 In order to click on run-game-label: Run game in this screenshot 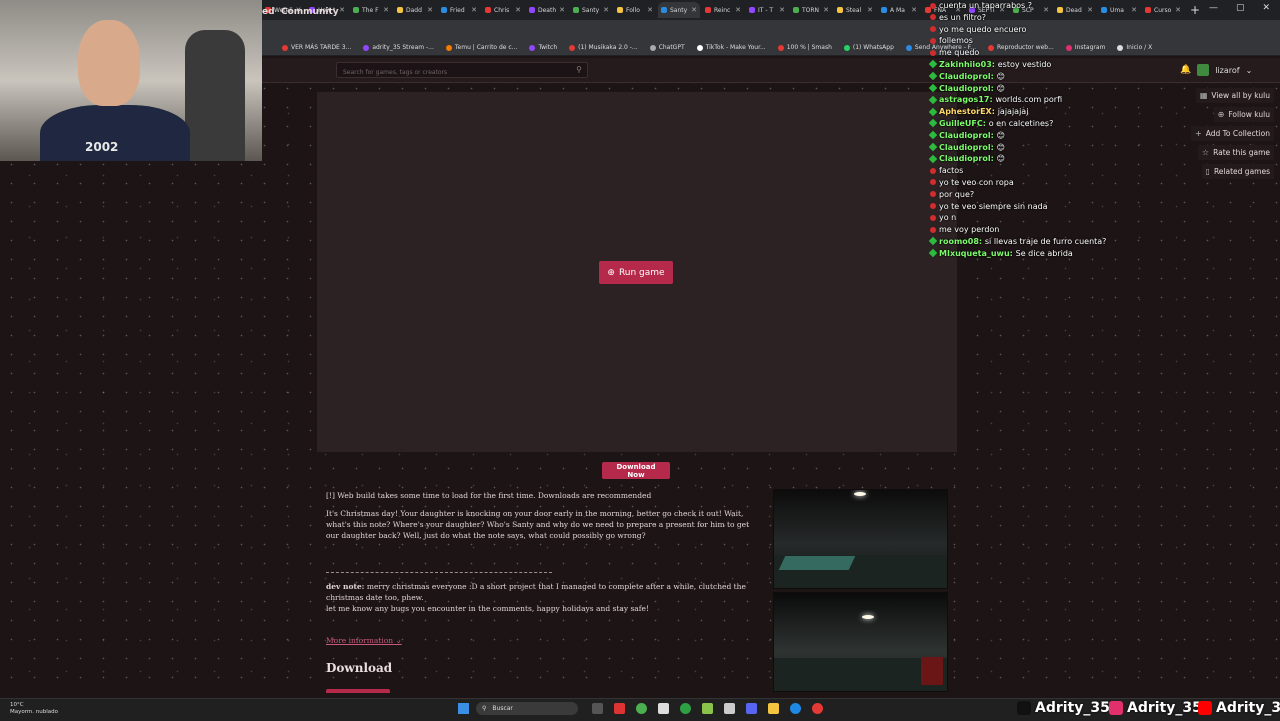, I will do `click(641, 272)`.